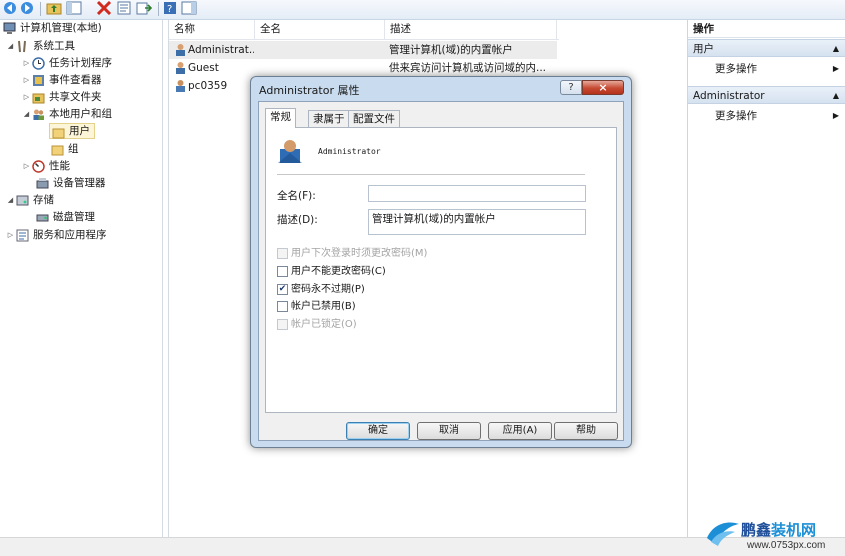 The width and height of the screenshot is (845, 556). What do you see at coordinates (10, 8) in the screenshot?
I see `back-icon` at bounding box center [10, 8].